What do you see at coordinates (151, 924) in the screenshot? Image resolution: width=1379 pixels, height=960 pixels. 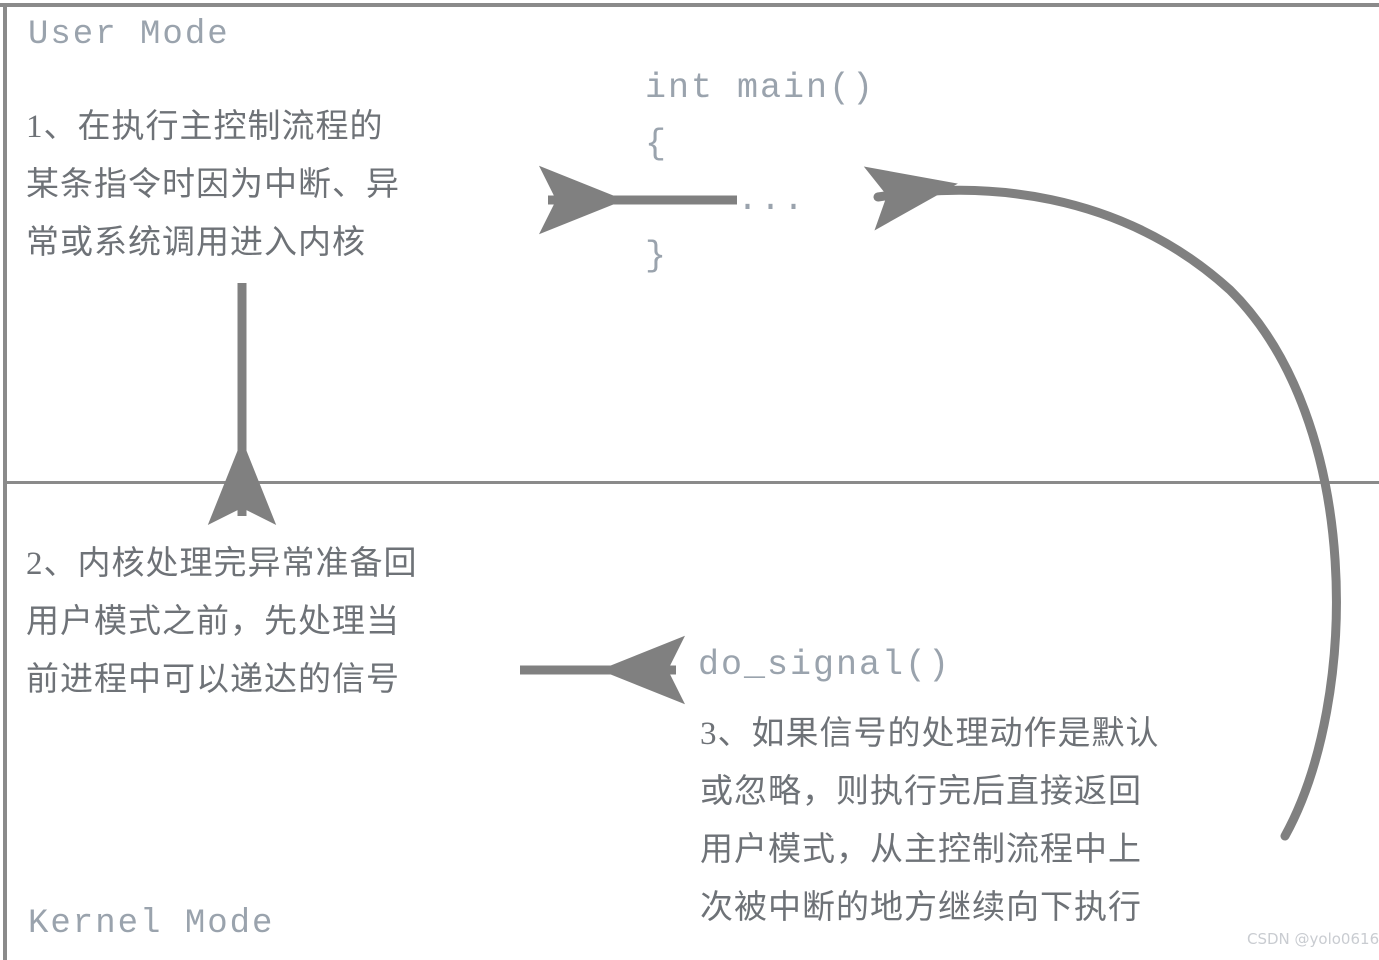 I see `kernel-mode-label: Kernel Mode` at bounding box center [151, 924].